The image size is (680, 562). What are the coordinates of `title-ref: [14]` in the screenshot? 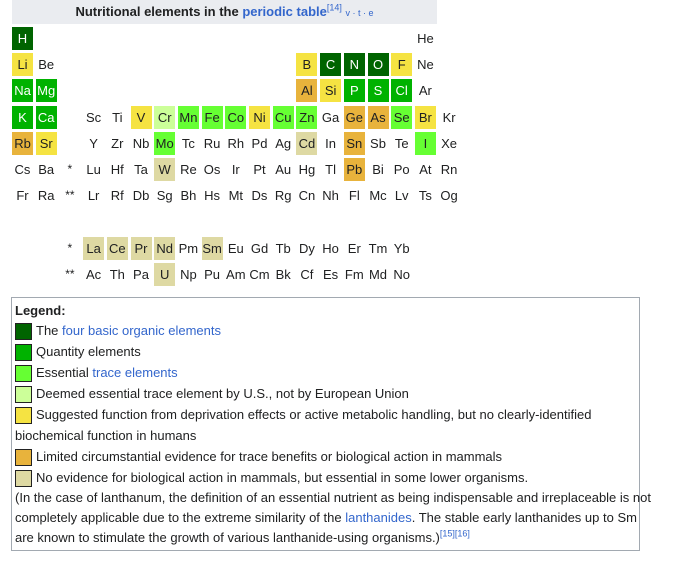 It's located at (334, 8).